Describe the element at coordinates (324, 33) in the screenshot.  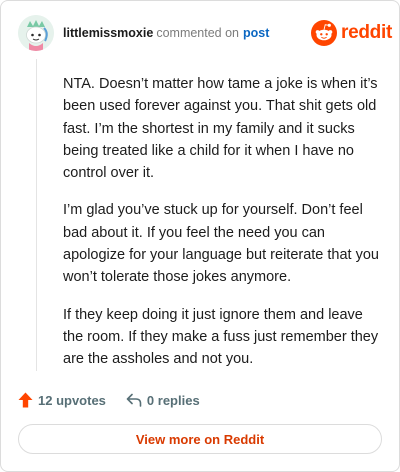
I see `reddit-logo-icon` at that location.